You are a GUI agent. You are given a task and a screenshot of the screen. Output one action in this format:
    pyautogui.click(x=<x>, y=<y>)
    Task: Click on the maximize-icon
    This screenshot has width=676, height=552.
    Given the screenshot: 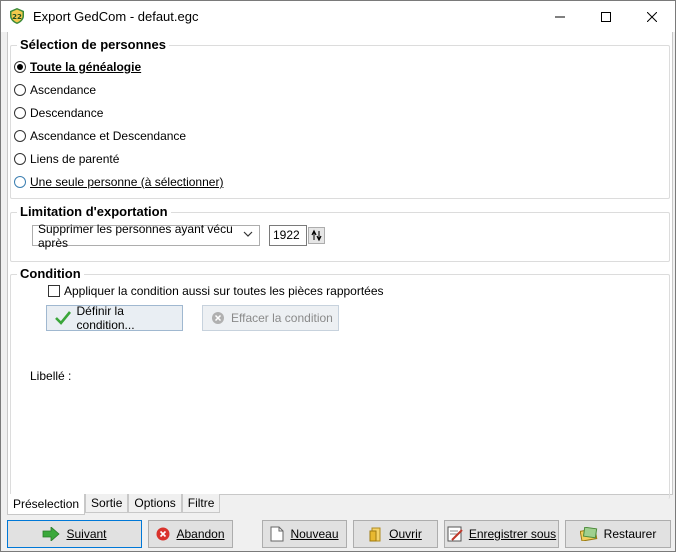 What is the action you would take?
    pyautogui.click(x=606, y=16)
    